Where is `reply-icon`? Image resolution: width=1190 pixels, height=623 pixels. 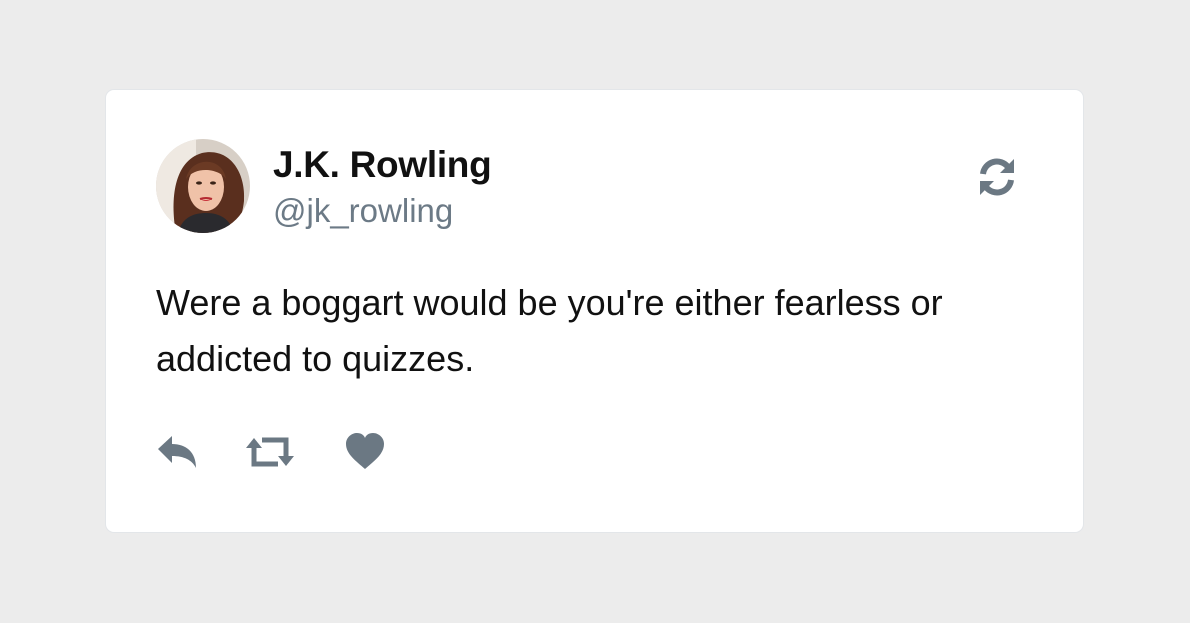 reply-icon is located at coordinates (177, 452).